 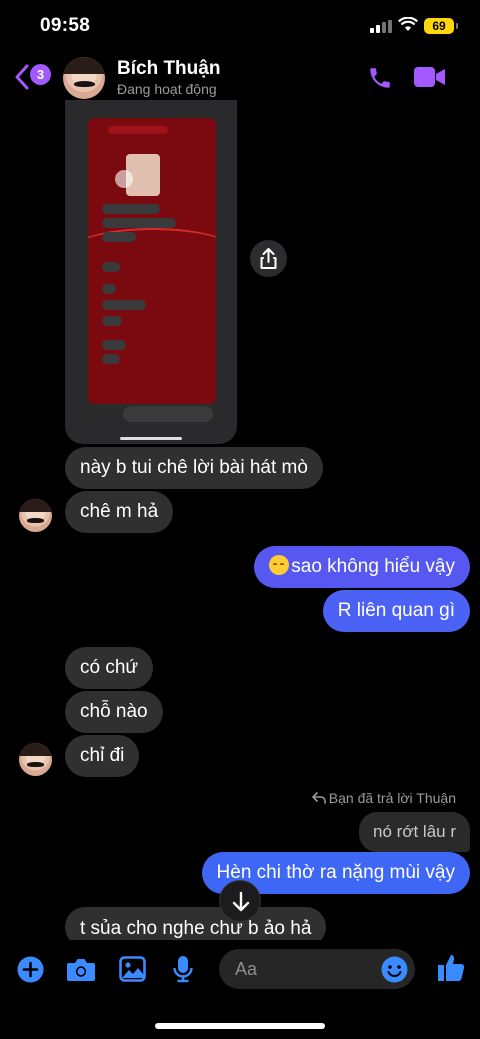 What do you see at coordinates (240, 26) in the screenshot?
I see `status-bar: 09:58 69` at bounding box center [240, 26].